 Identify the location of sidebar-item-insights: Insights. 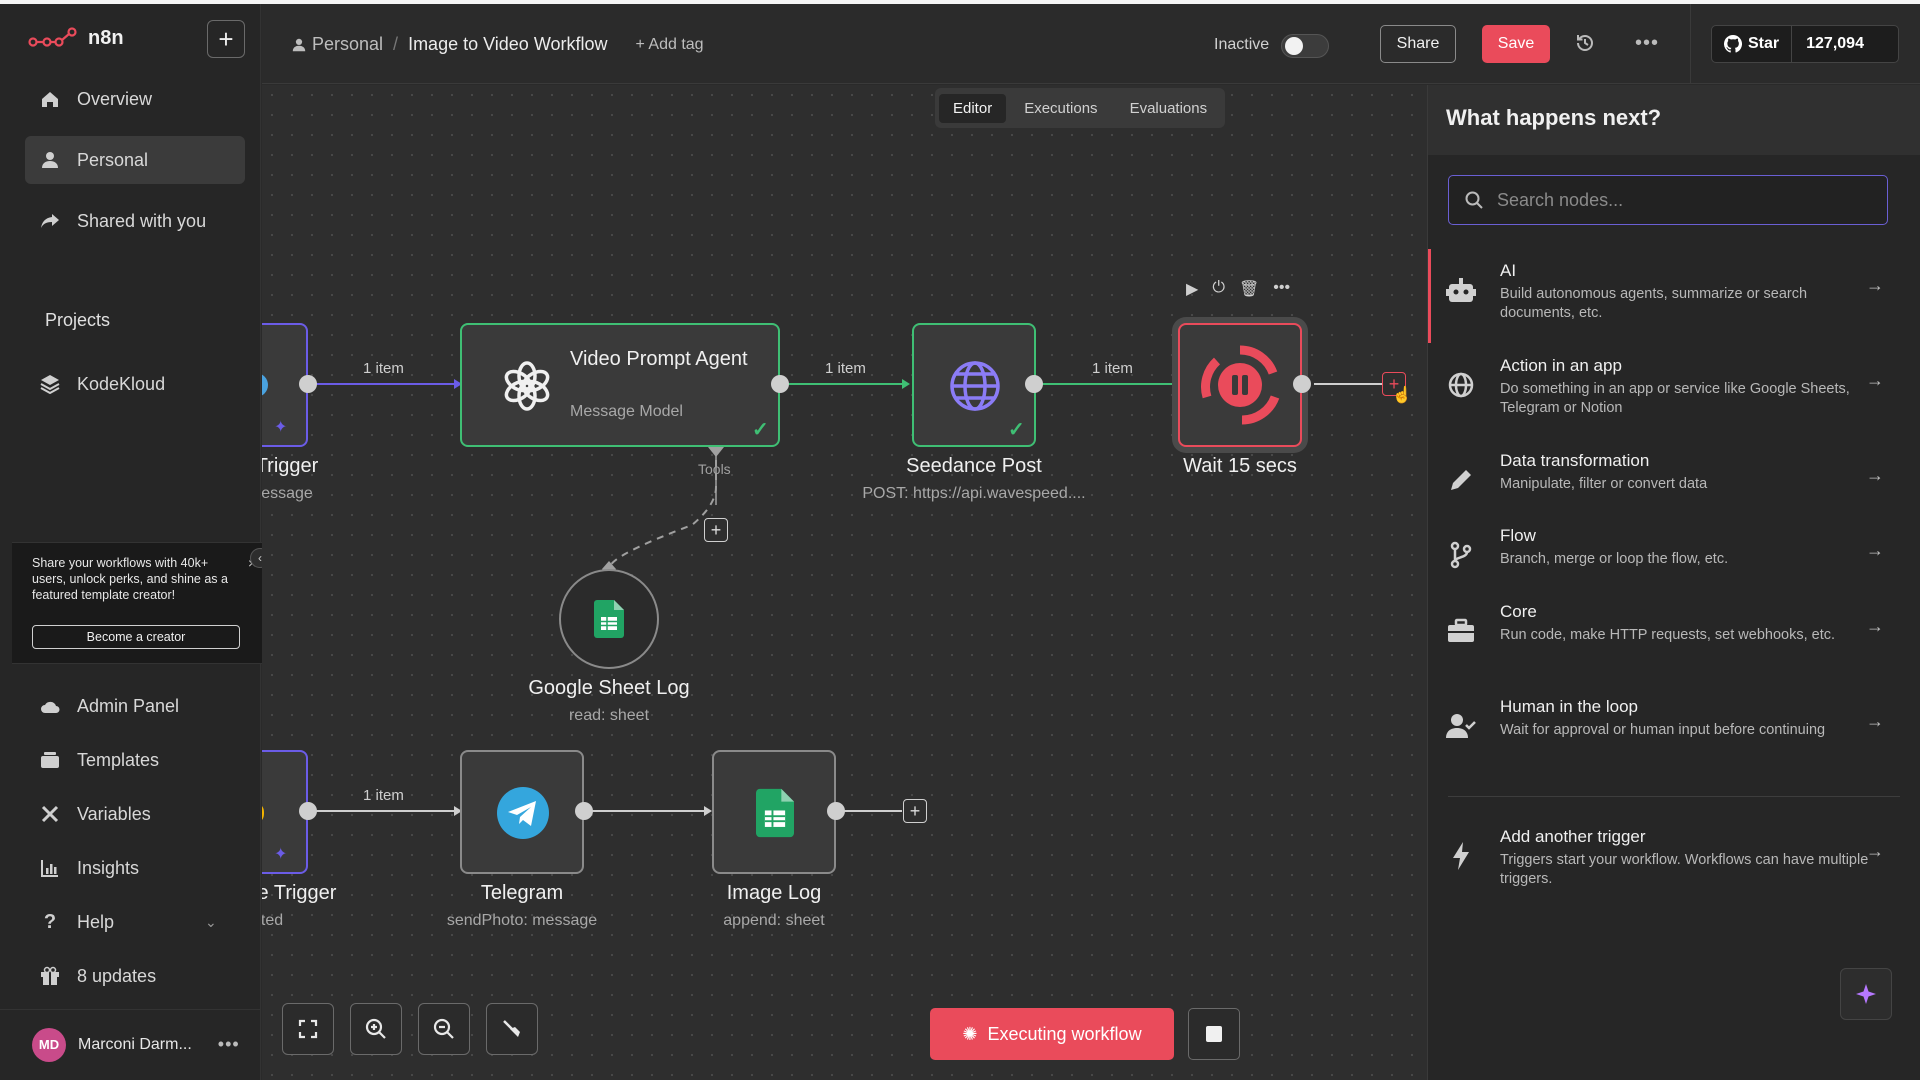
(135, 868).